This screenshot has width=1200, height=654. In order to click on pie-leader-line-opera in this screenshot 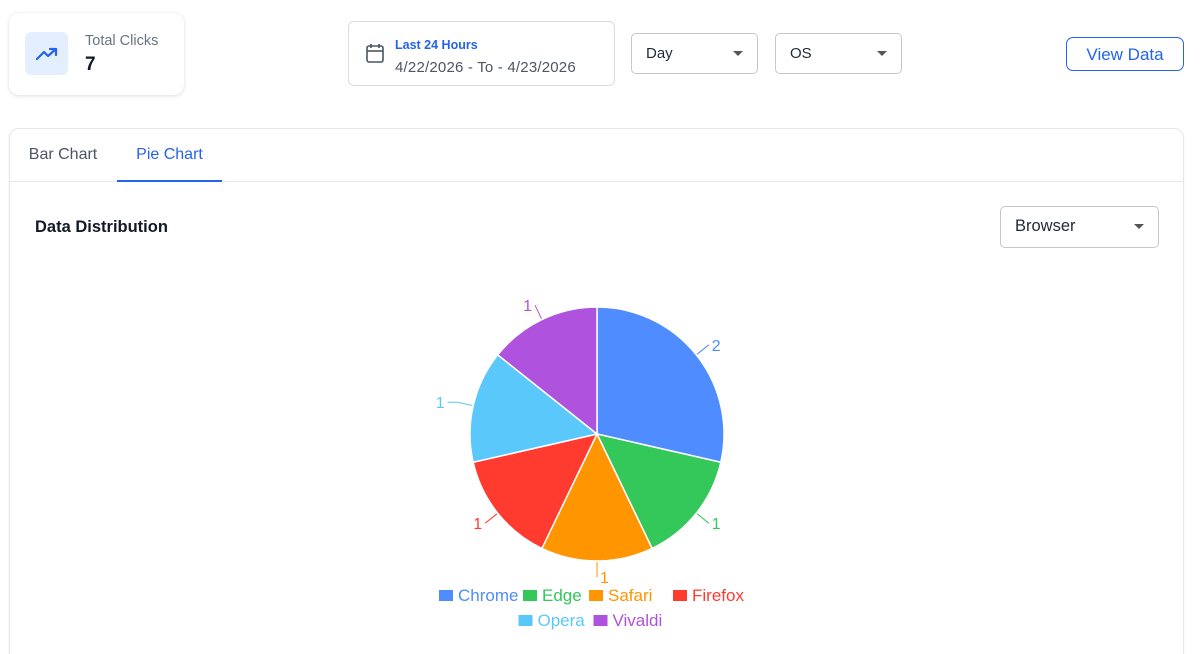, I will do `click(460, 403)`.